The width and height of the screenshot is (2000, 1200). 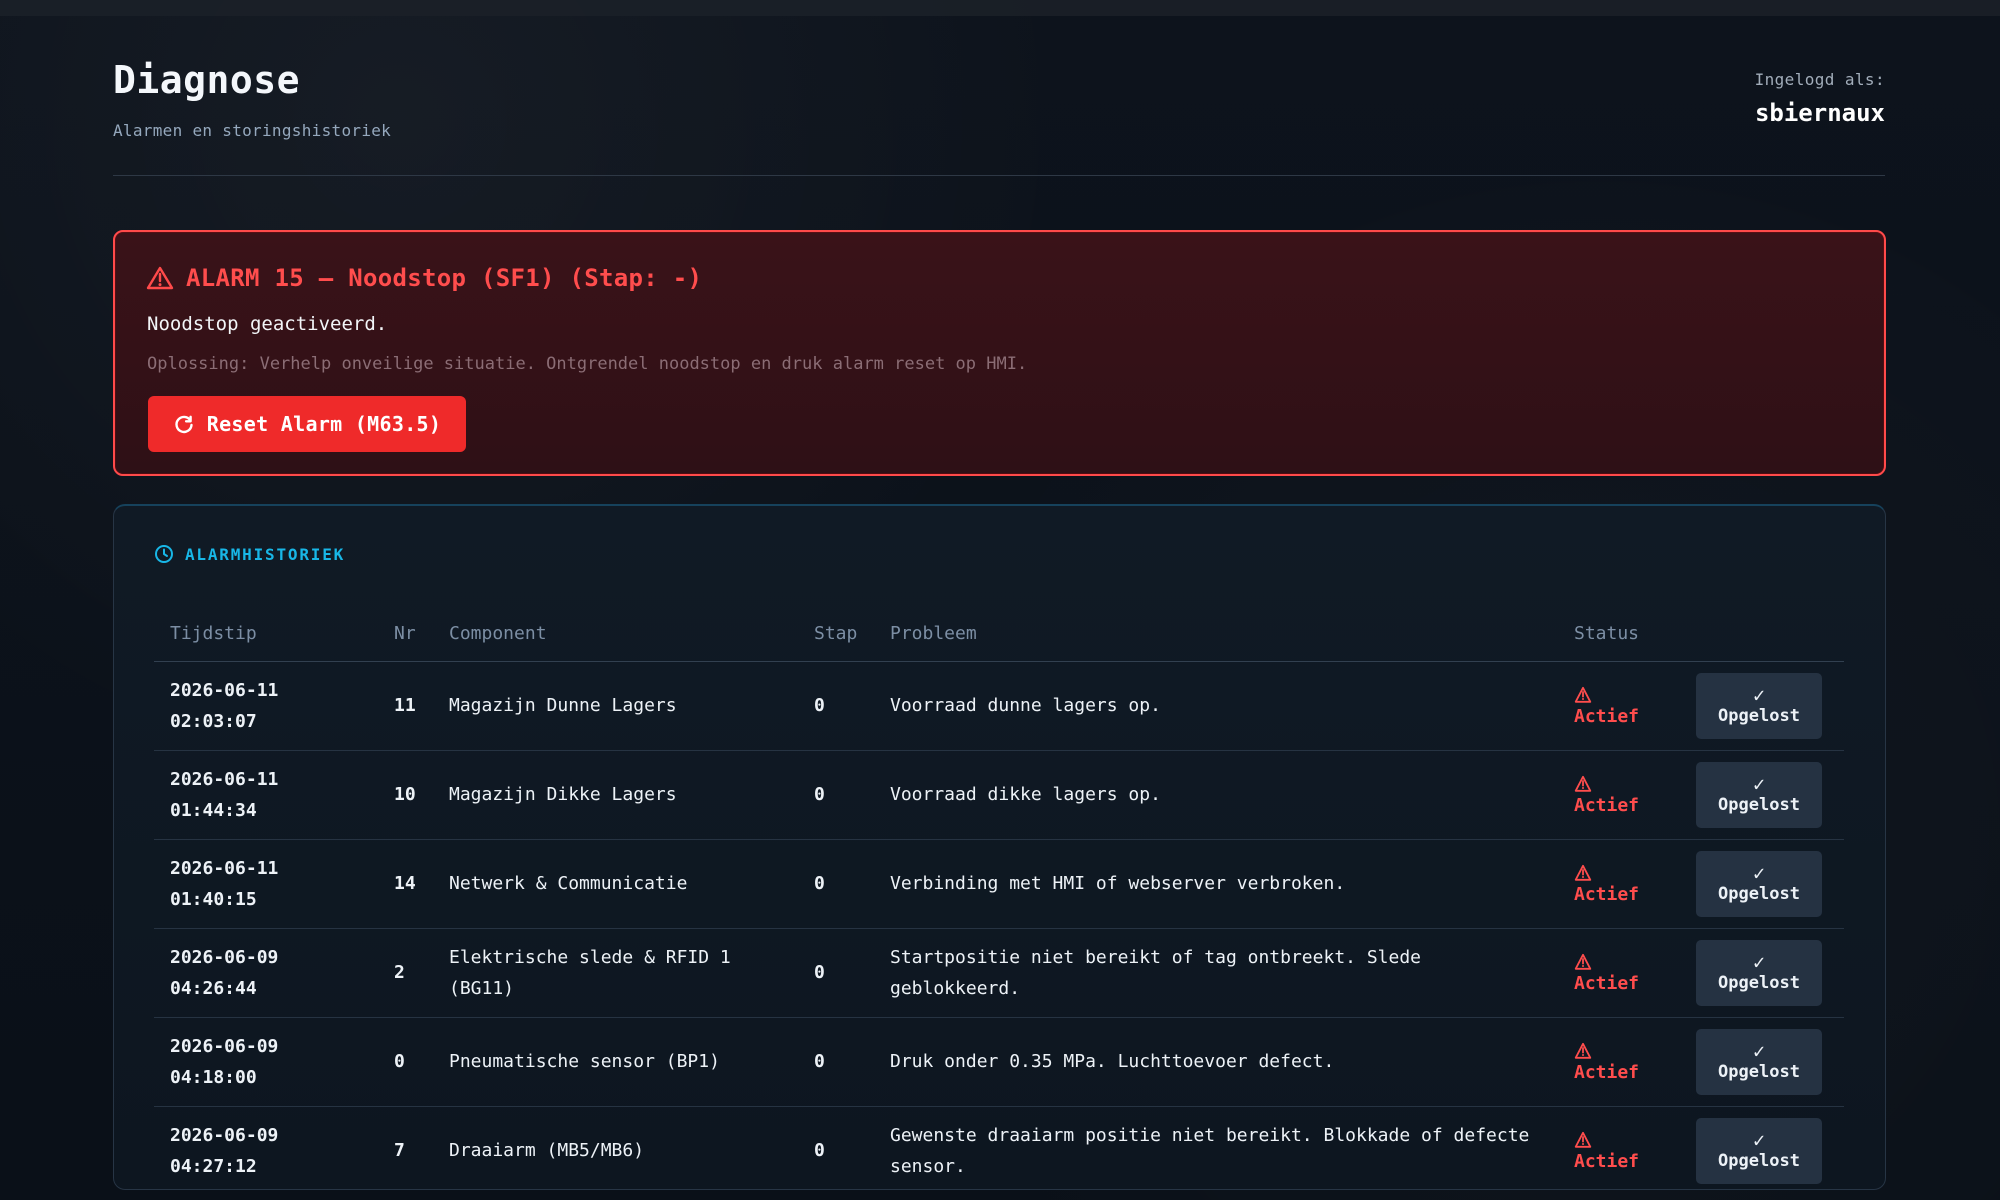 I want to click on nr-cell: 14, so click(x=405, y=884).